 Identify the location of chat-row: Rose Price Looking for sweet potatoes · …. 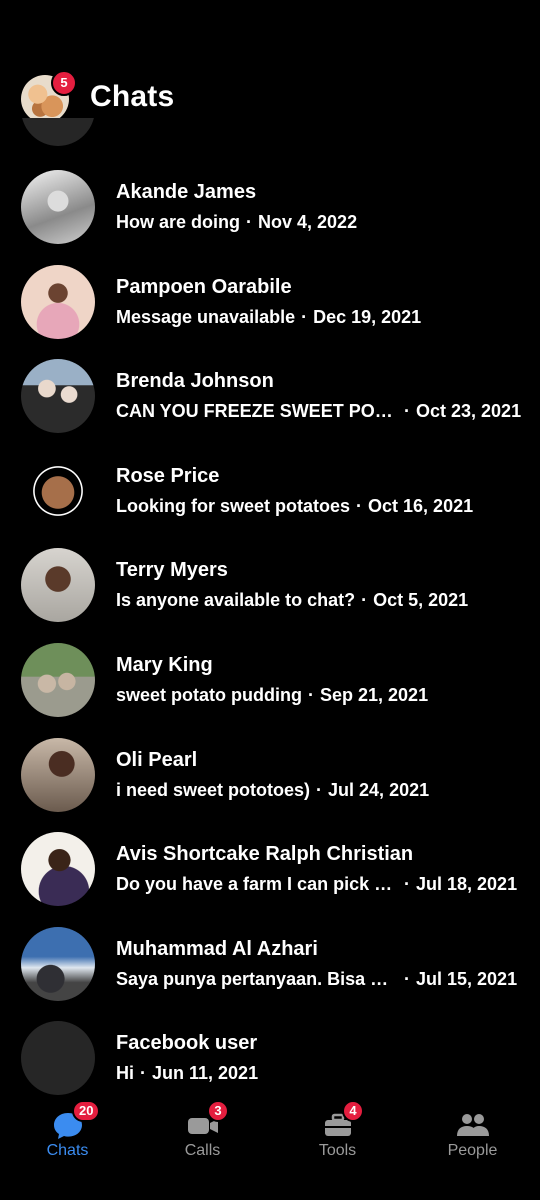
(270, 491).